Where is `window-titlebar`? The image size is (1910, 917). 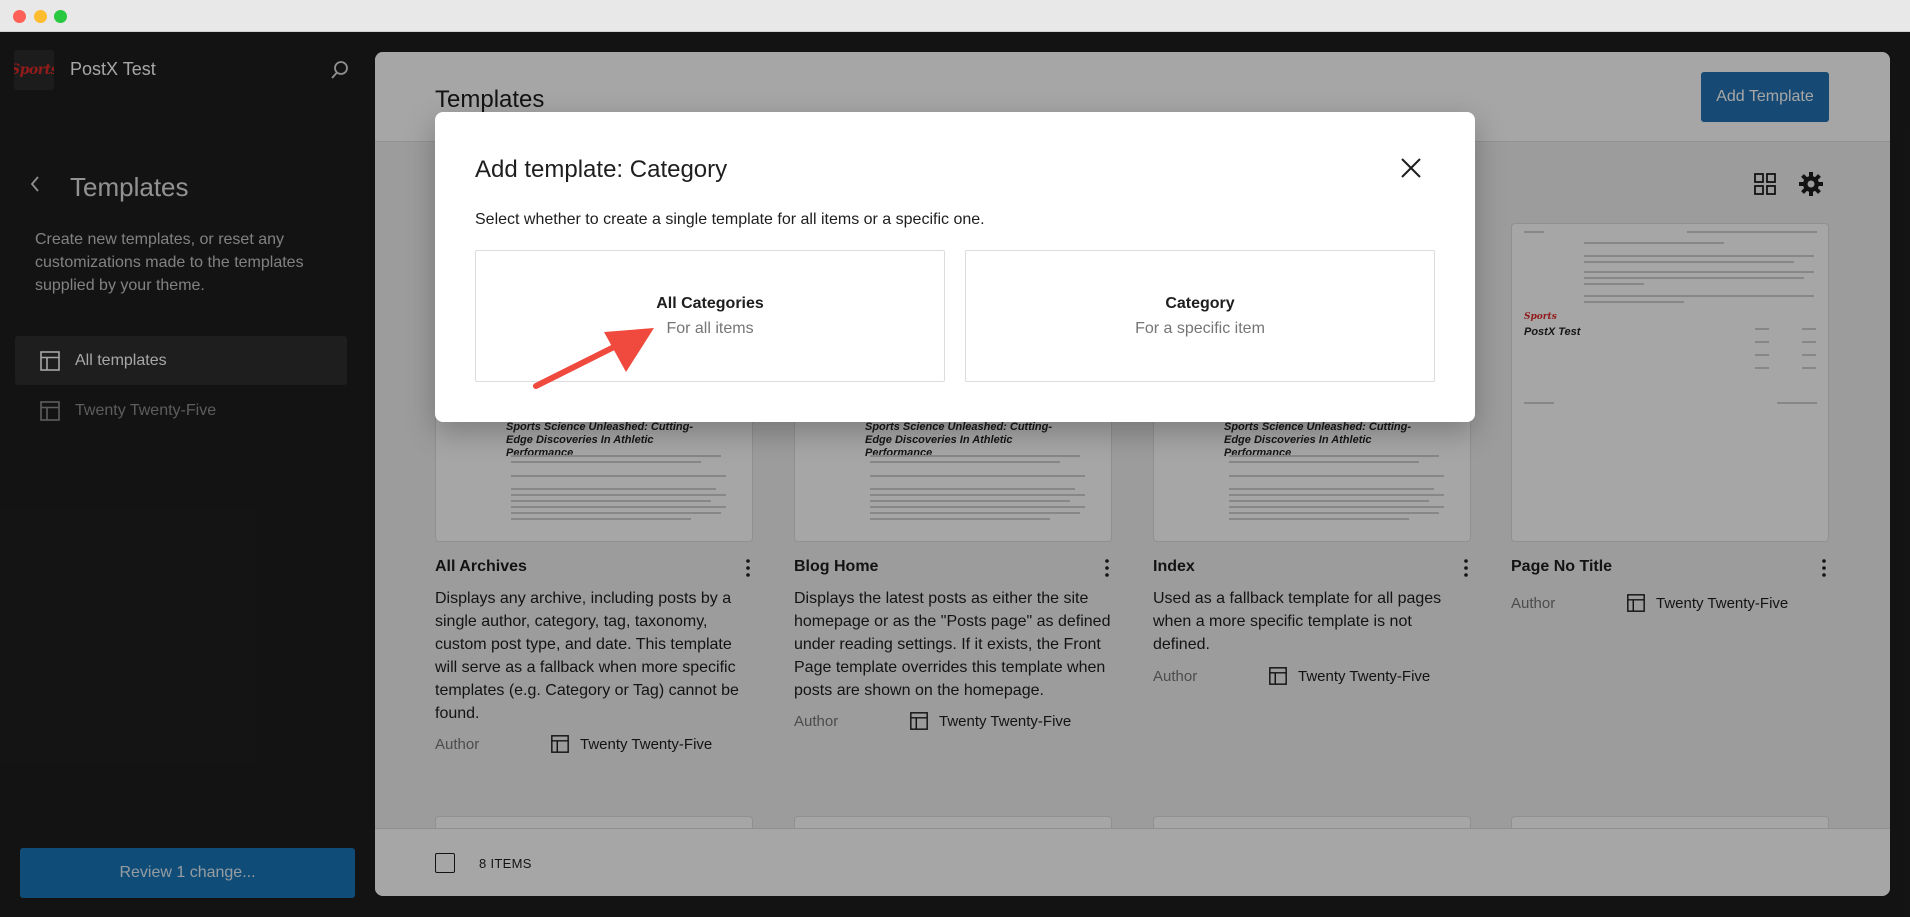 window-titlebar is located at coordinates (955, 16).